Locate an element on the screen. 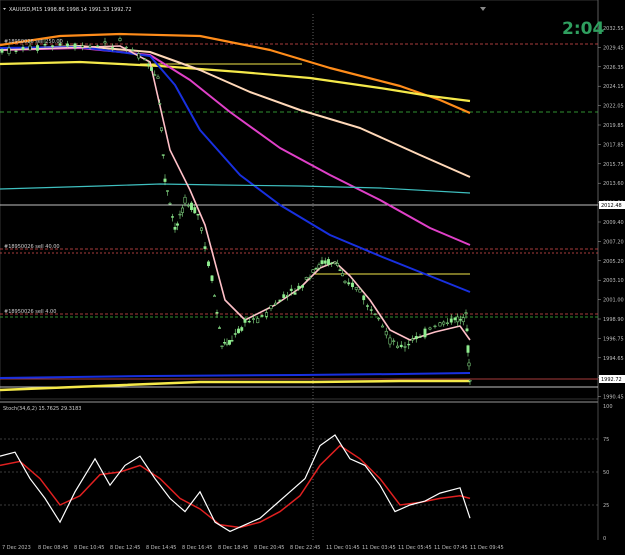 This screenshot has width=625, height=555. stoch-main-line is located at coordinates (235, 483).